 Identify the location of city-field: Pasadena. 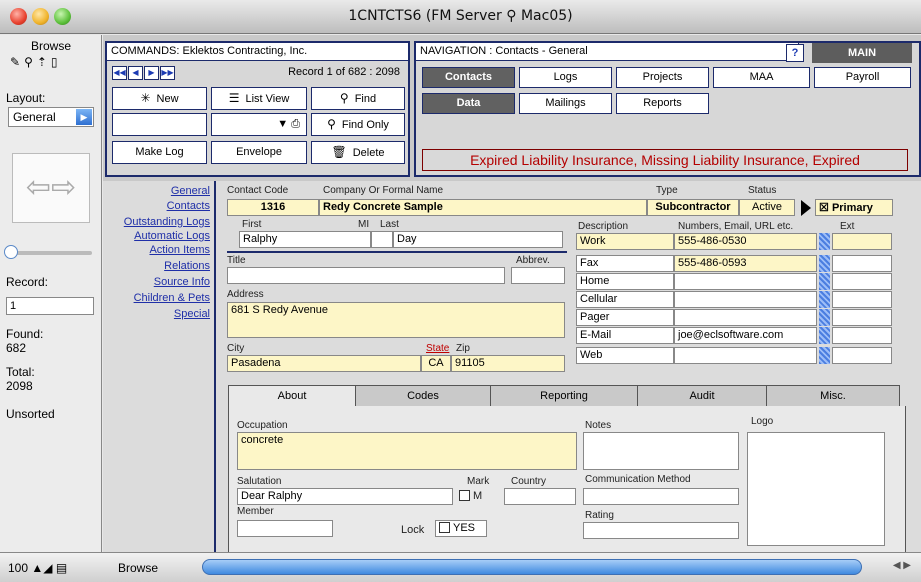
(324, 363).